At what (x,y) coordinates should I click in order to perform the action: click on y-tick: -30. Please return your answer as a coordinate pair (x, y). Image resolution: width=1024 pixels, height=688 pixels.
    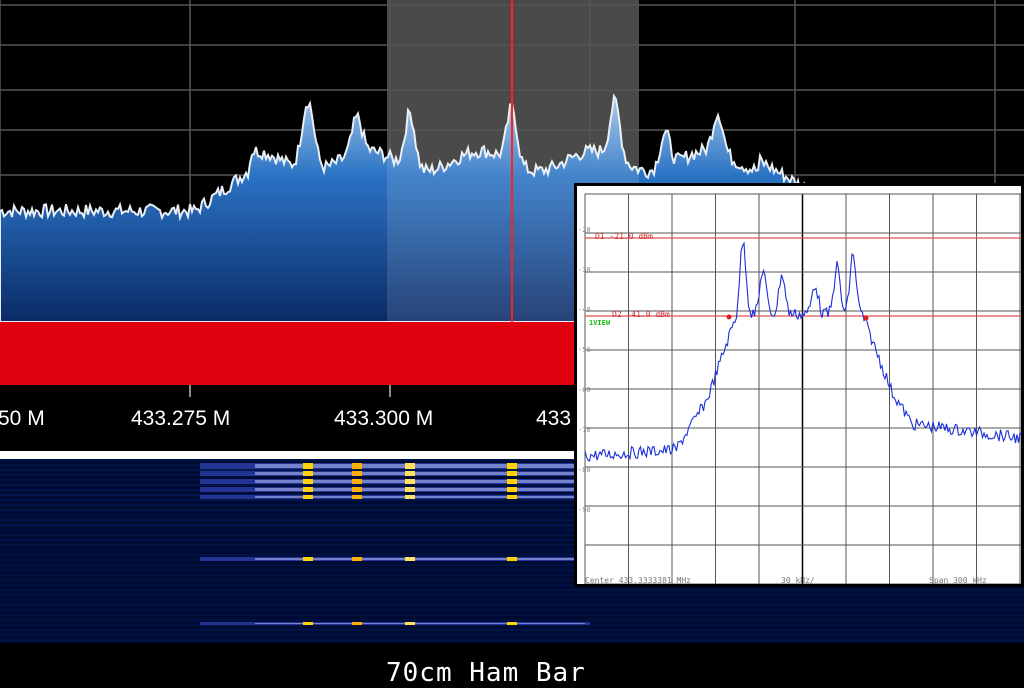
    Looking at the image, I should click on (584, 270).